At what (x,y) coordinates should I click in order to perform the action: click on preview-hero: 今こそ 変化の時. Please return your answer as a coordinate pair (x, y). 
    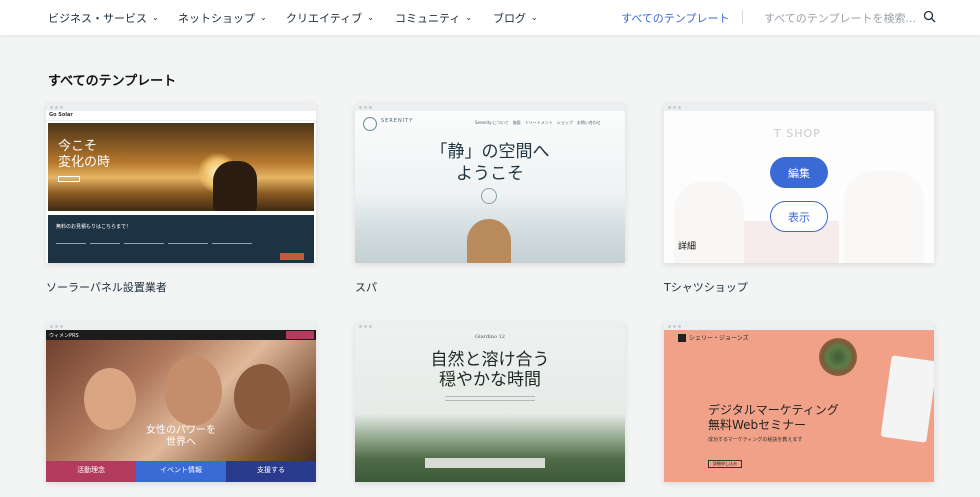
    Looking at the image, I should click on (181, 167).